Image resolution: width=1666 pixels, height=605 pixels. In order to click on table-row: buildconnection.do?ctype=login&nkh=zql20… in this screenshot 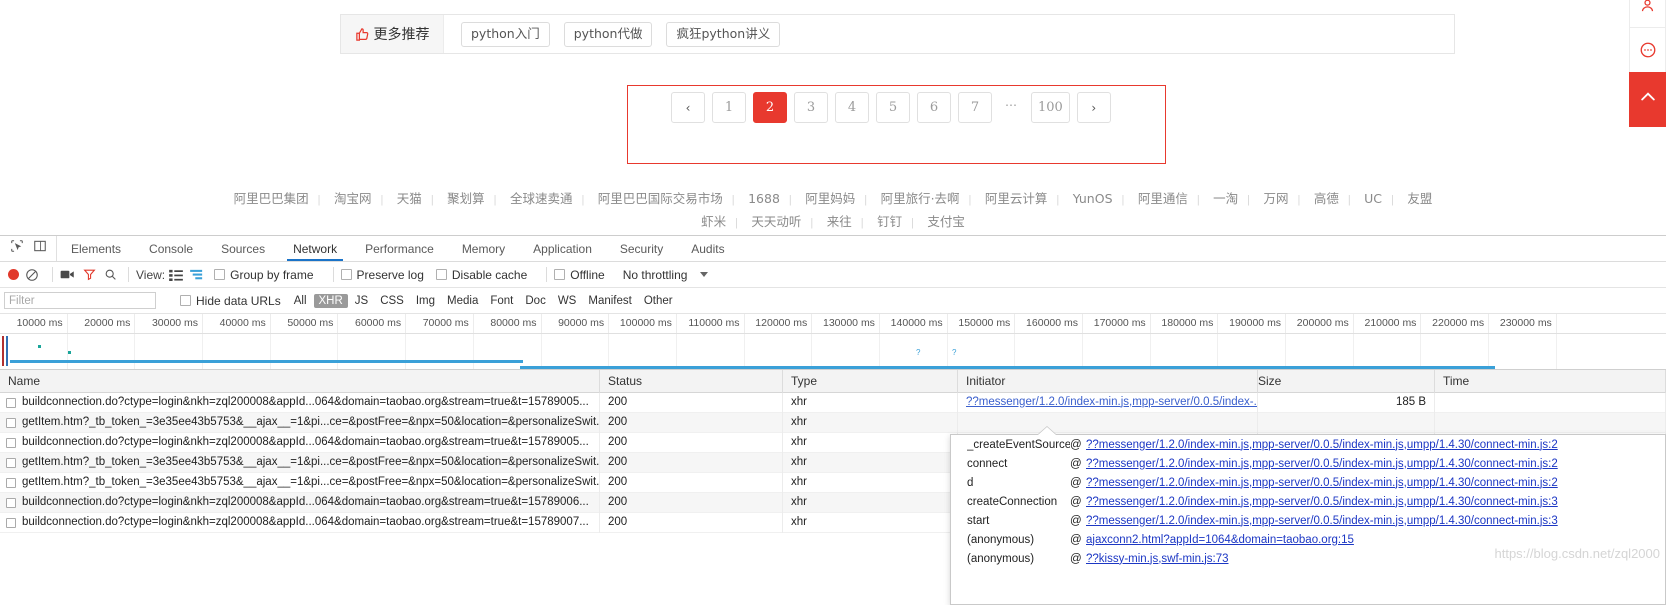, I will do `click(833, 402)`.